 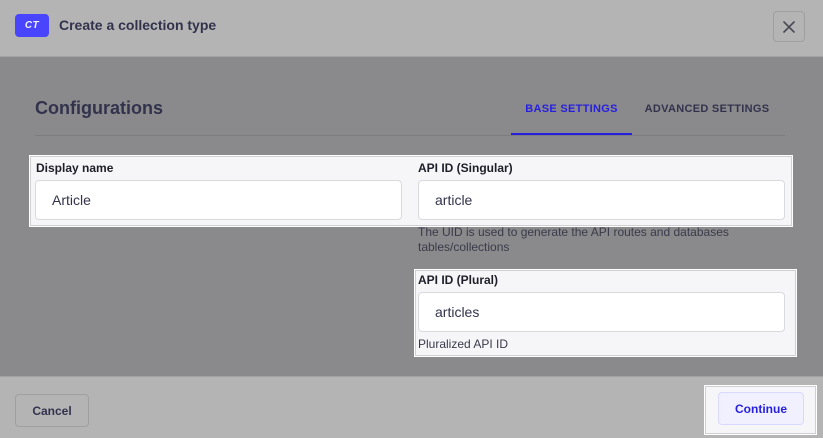 What do you see at coordinates (218, 200) in the screenshot?
I see `display-name-input: Article` at bounding box center [218, 200].